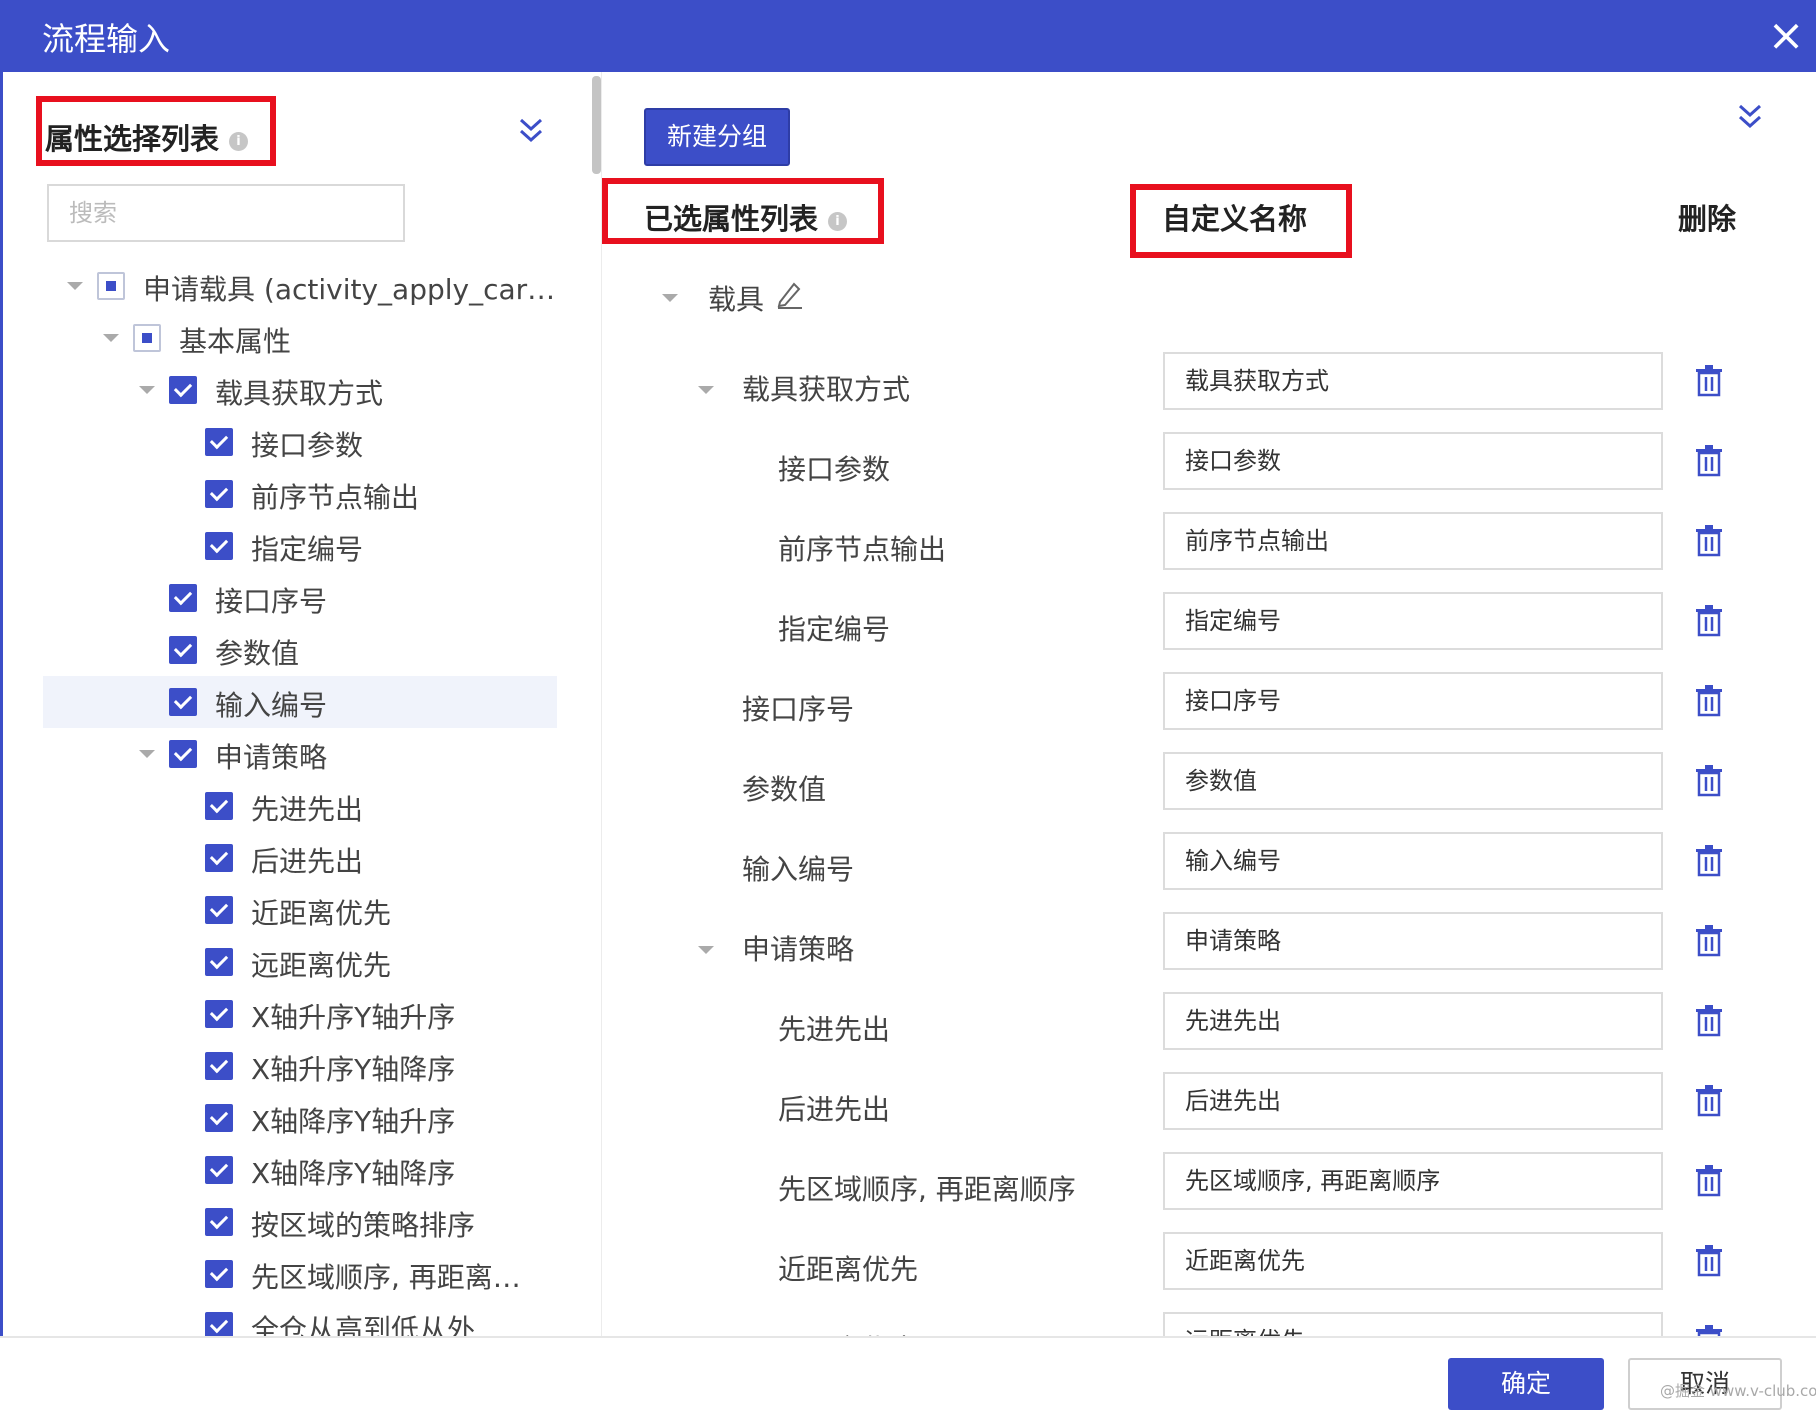 The height and width of the screenshot is (1424, 1816). What do you see at coordinates (596, 125) in the screenshot?
I see `left-scrollbar` at bounding box center [596, 125].